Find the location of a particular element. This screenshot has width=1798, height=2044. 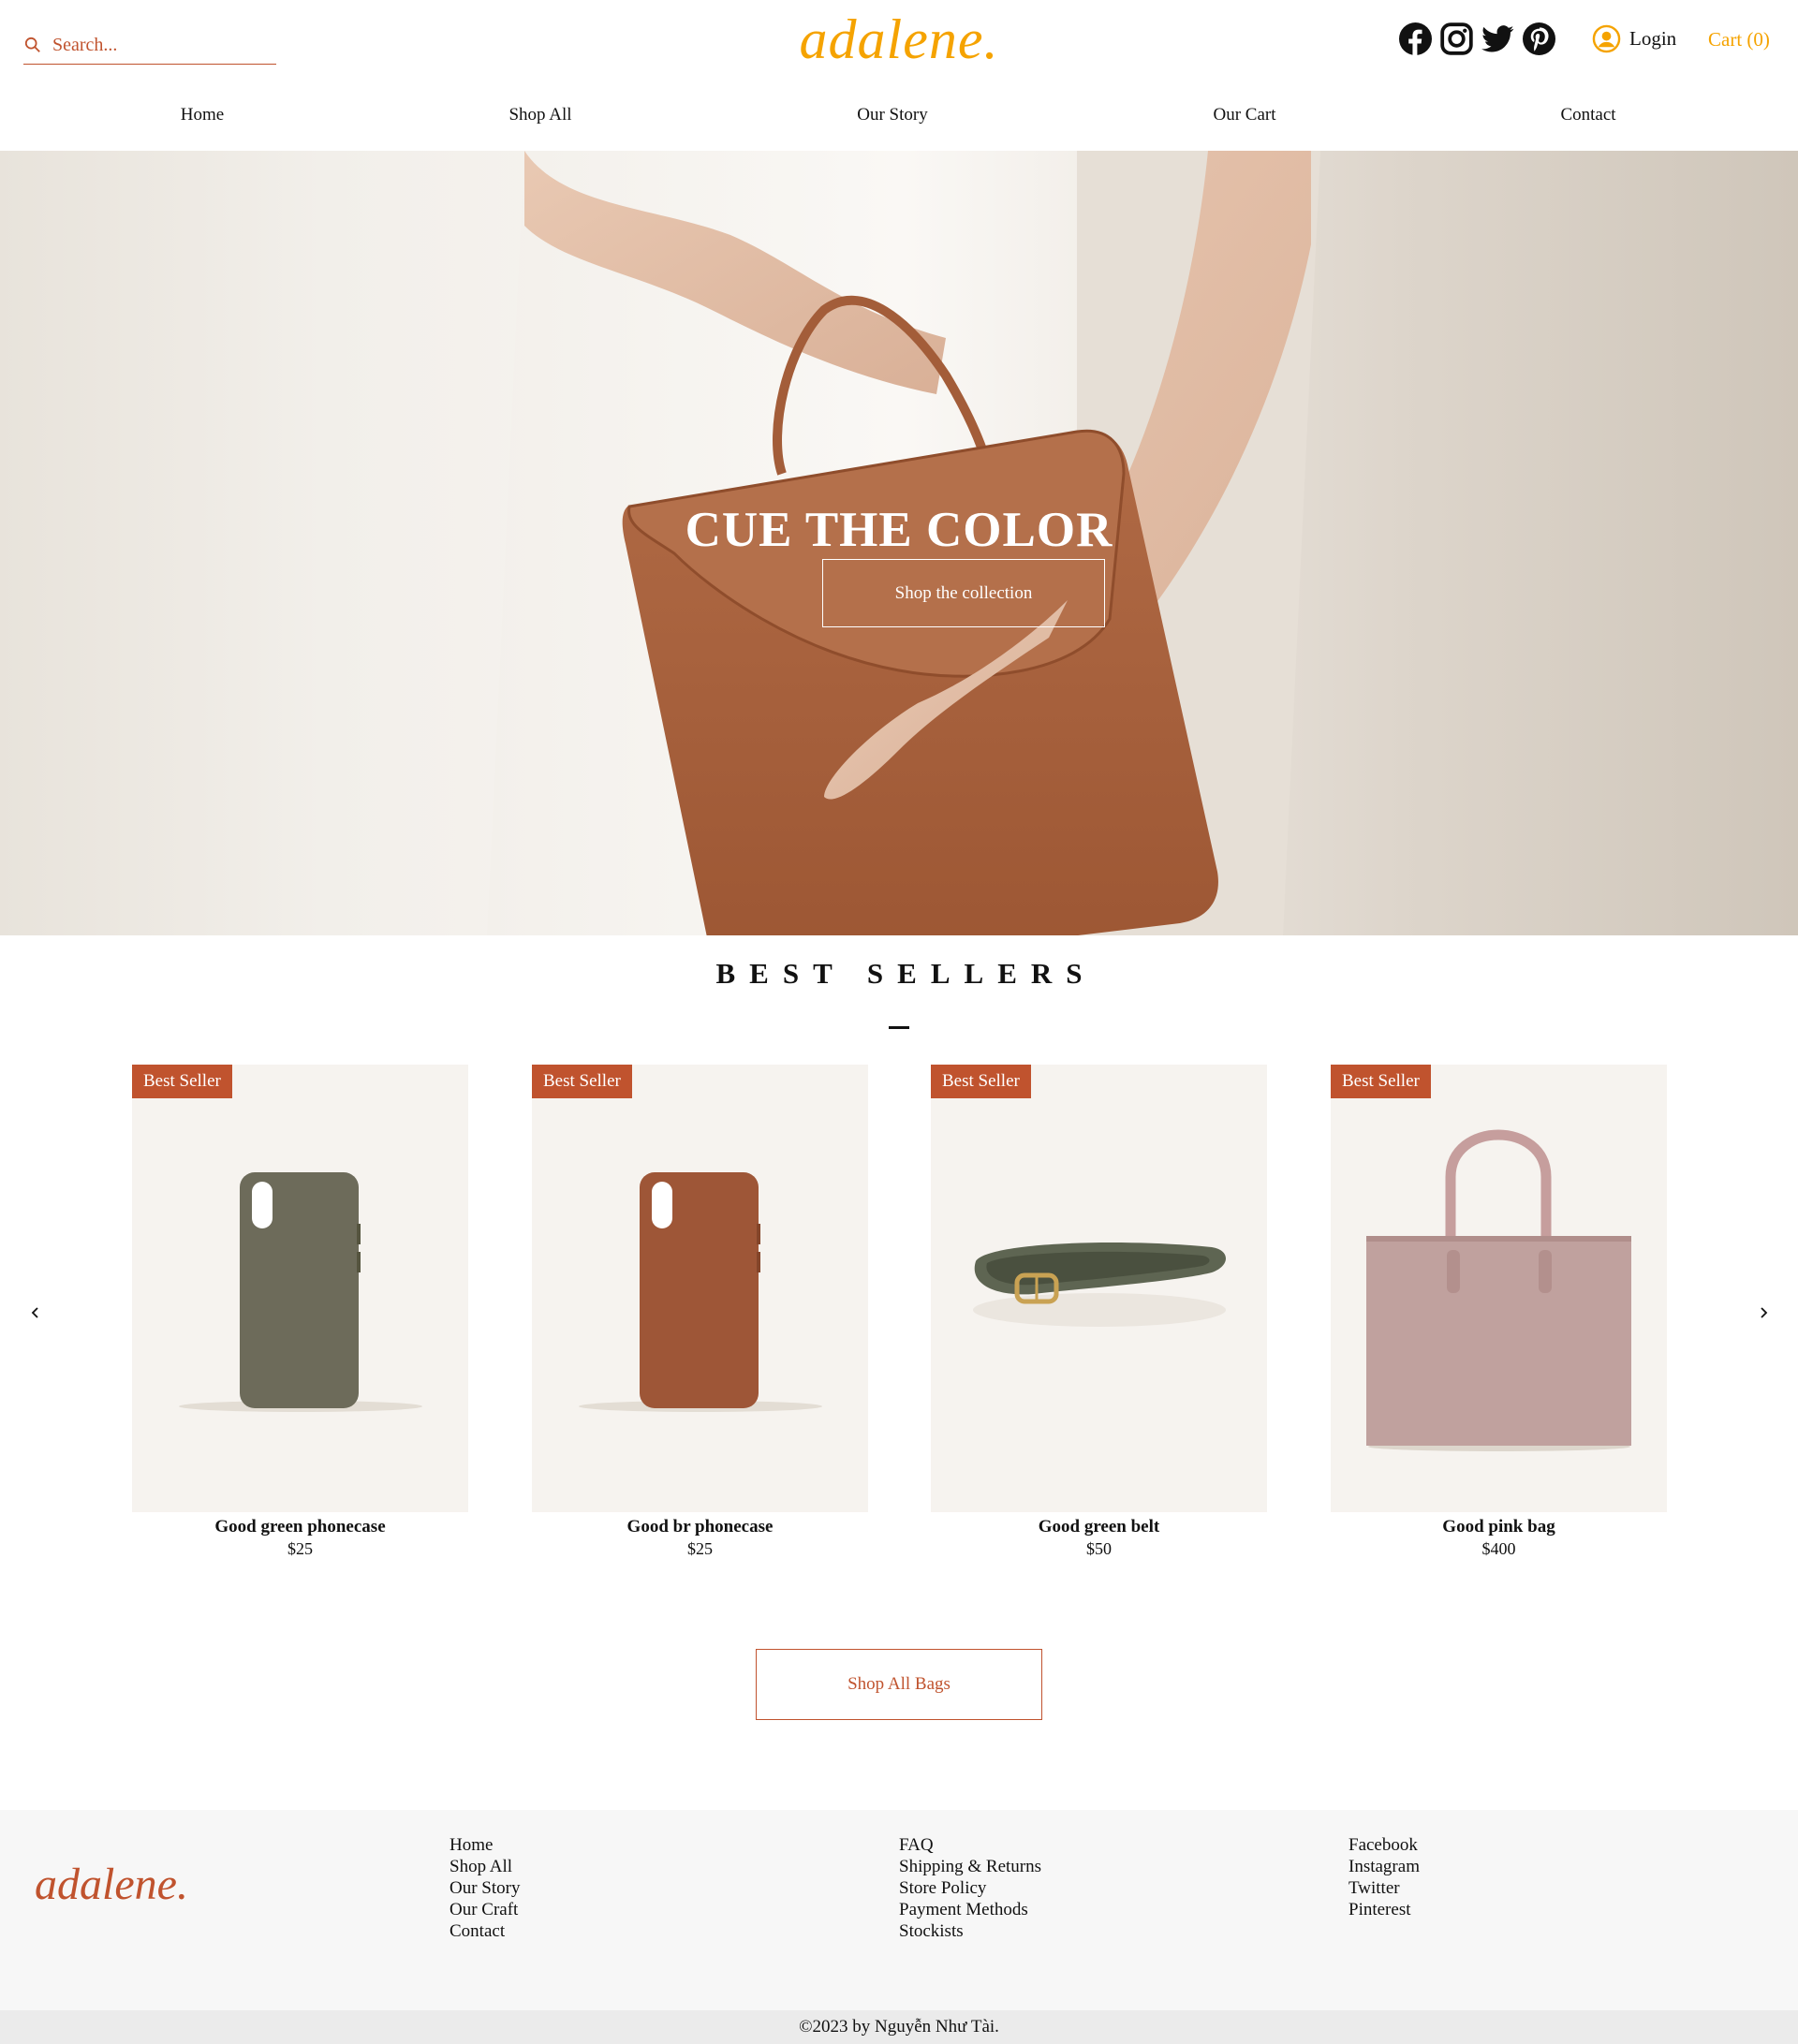

product-name: Good br phonecase is located at coordinates (700, 1527).